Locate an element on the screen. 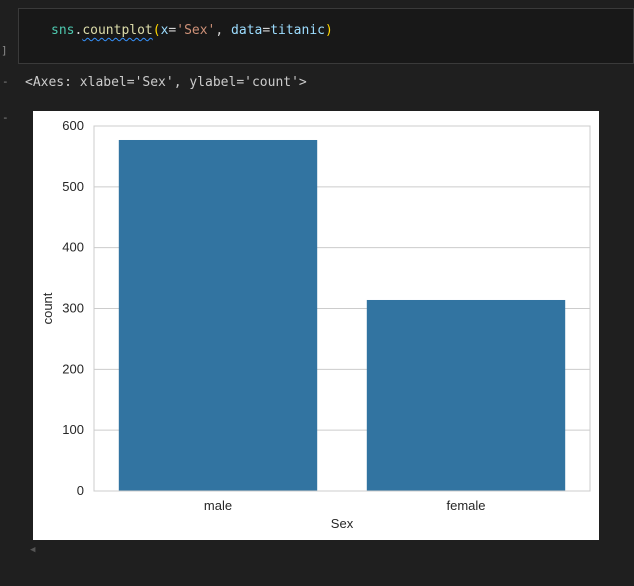  y-tick-label: 0 is located at coordinates (80, 490).